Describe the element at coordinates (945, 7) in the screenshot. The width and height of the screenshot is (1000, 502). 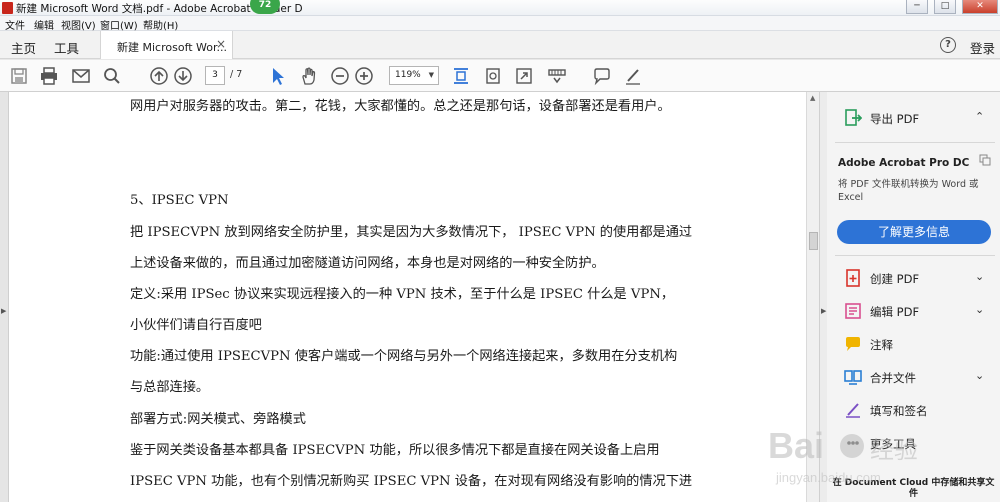
I see `maximize-button: □` at that location.